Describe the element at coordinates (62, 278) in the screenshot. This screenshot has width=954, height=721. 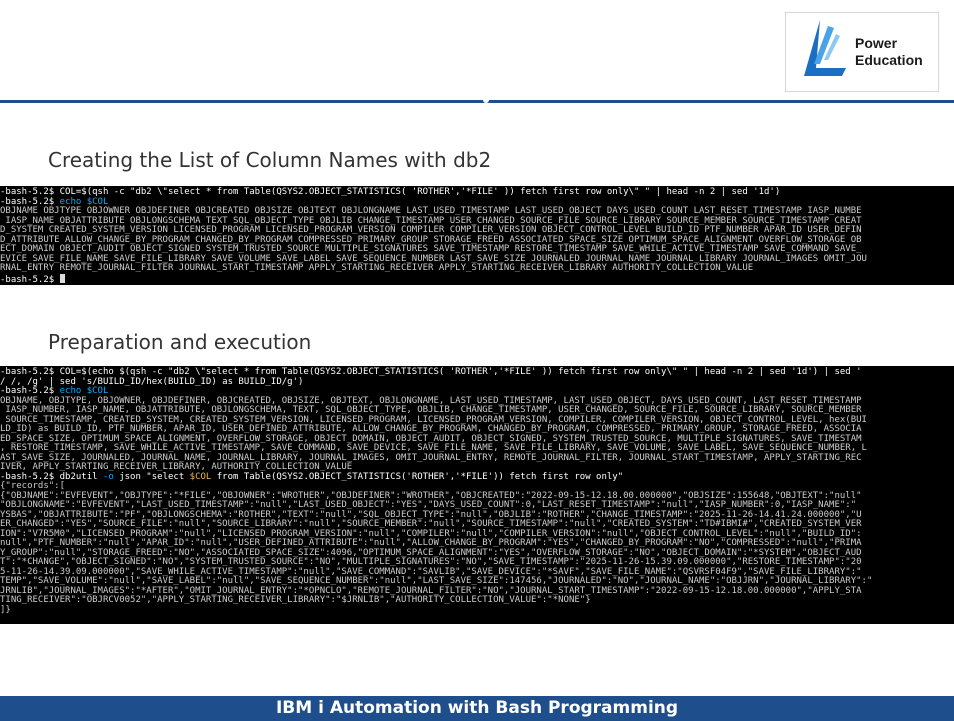
I see `terminal-cursor` at that location.